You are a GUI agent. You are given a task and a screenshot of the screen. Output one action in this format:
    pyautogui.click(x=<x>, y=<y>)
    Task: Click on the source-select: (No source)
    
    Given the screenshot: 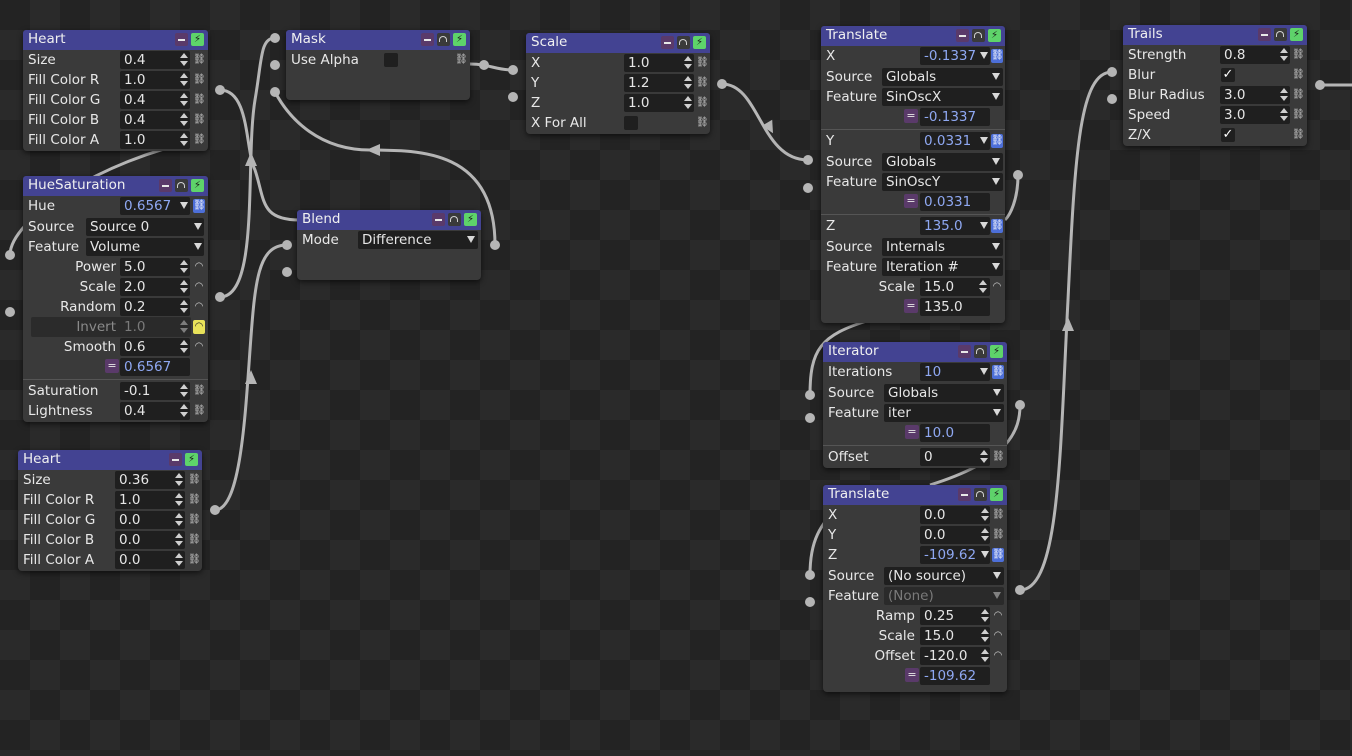 What is the action you would take?
    pyautogui.click(x=944, y=576)
    